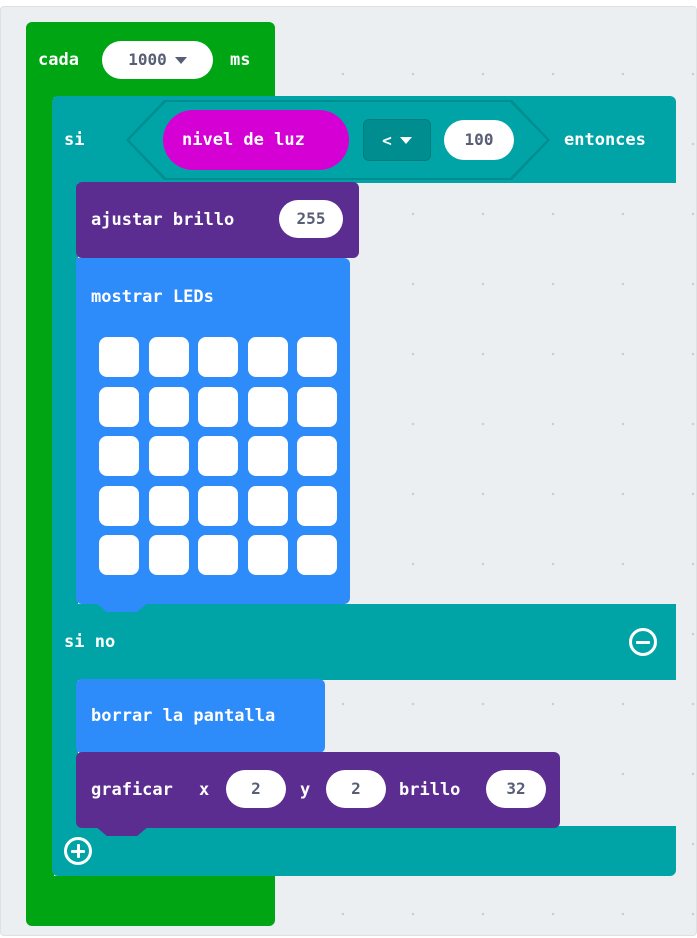 The width and height of the screenshot is (697, 938). I want to click on led-cell-r0-c2, so click(218, 357).